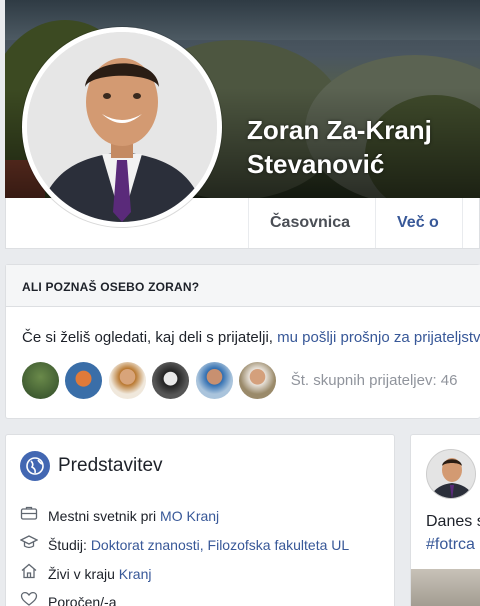 The image size is (480, 606). I want to click on mutual-friends-count: Št. skupnih prijateljev: 46, so click(374, 380).